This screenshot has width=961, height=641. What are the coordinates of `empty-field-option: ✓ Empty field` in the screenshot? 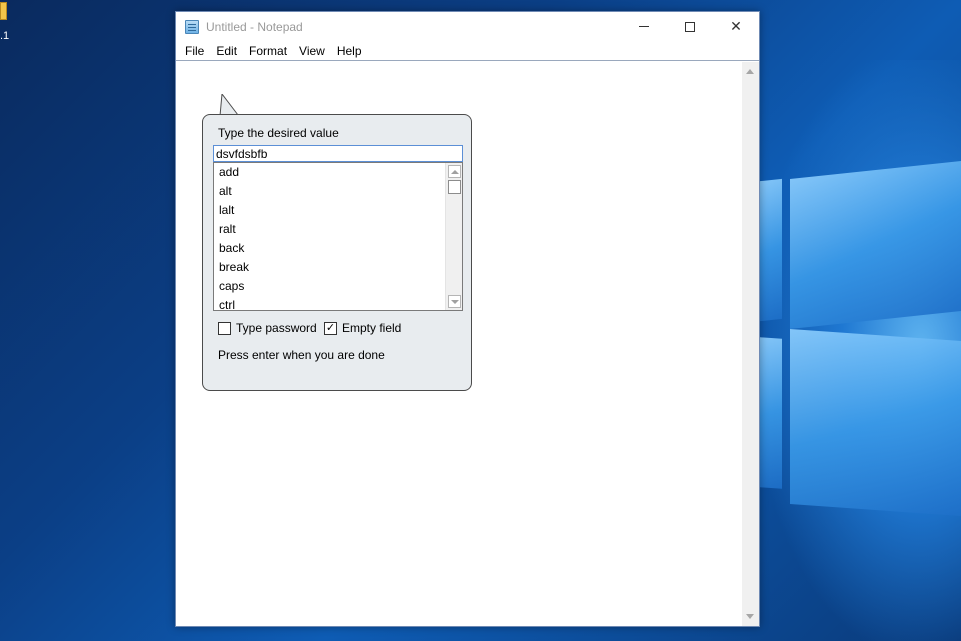 It's located at (362, 328).